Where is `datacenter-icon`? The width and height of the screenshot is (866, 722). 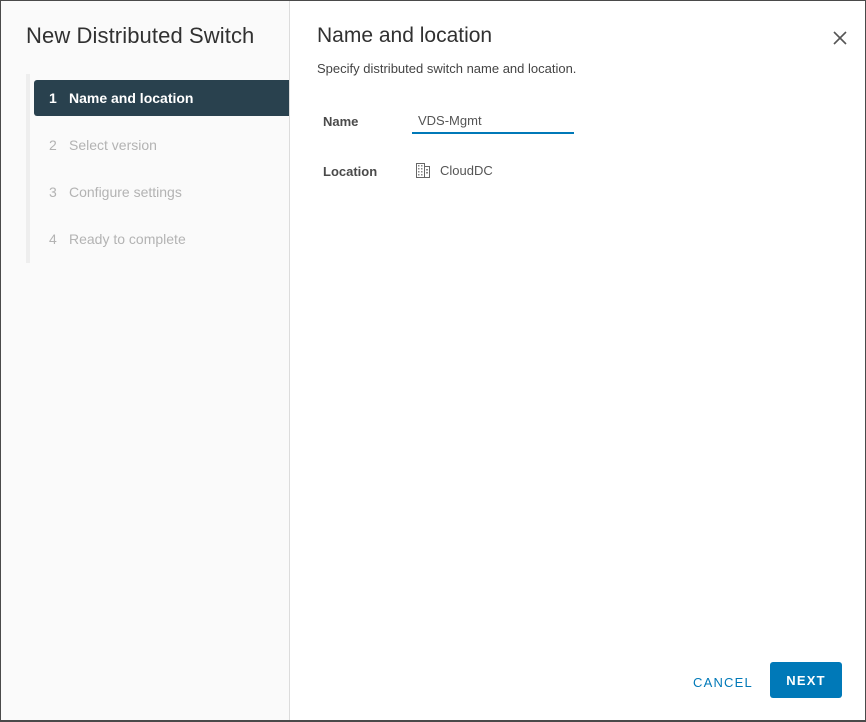
datacenter-icon is located at coordinates (423, 170).